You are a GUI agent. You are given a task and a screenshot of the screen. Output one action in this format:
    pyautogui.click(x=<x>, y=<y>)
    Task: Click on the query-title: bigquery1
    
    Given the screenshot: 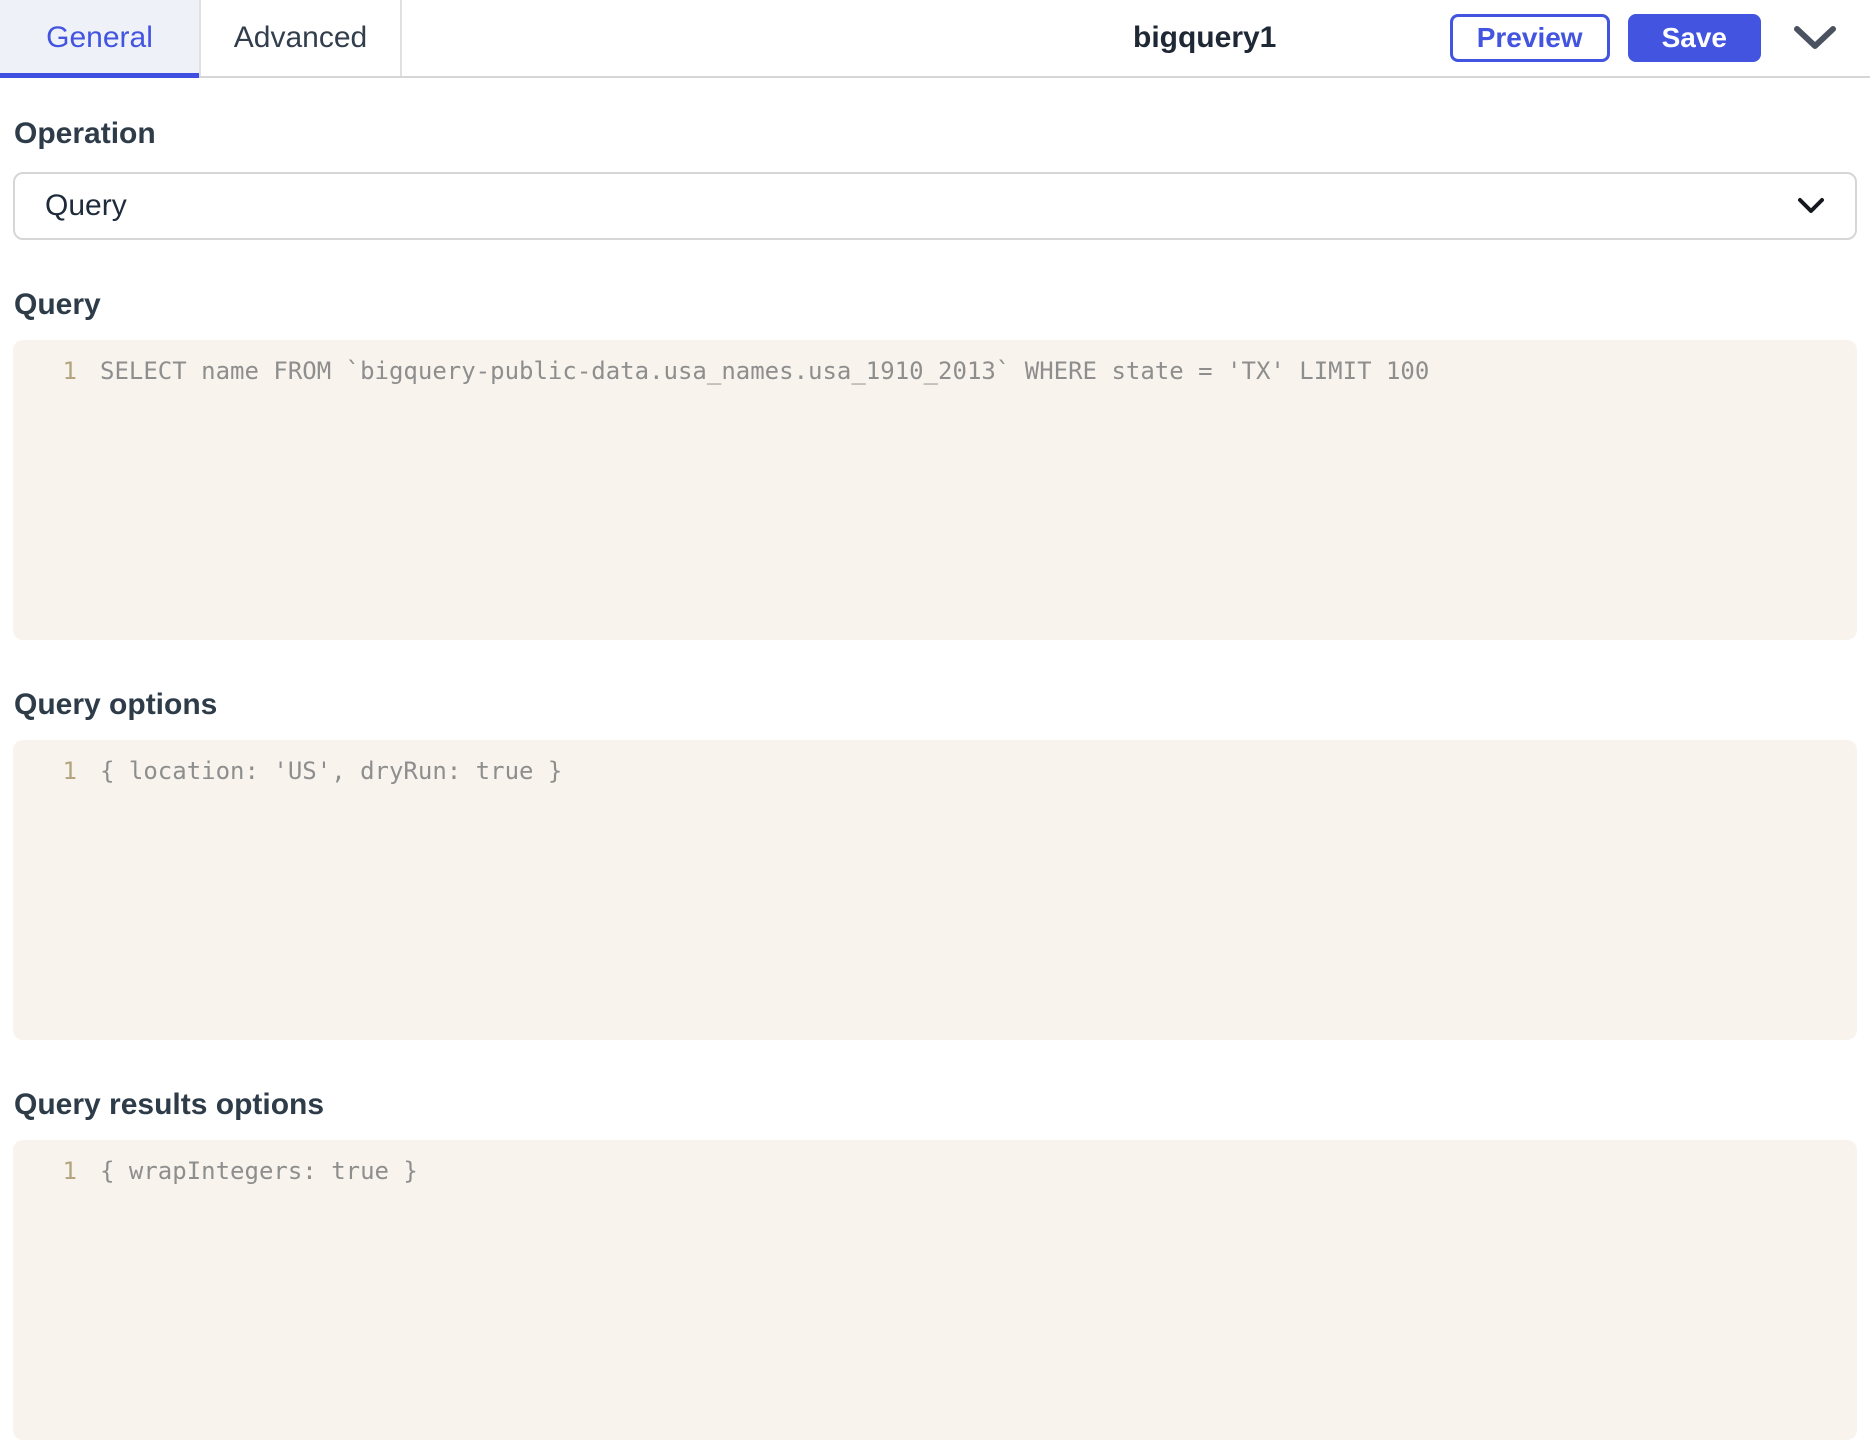 What is the action you would take?
    pyautogui.click(x=1205, y=37)
    